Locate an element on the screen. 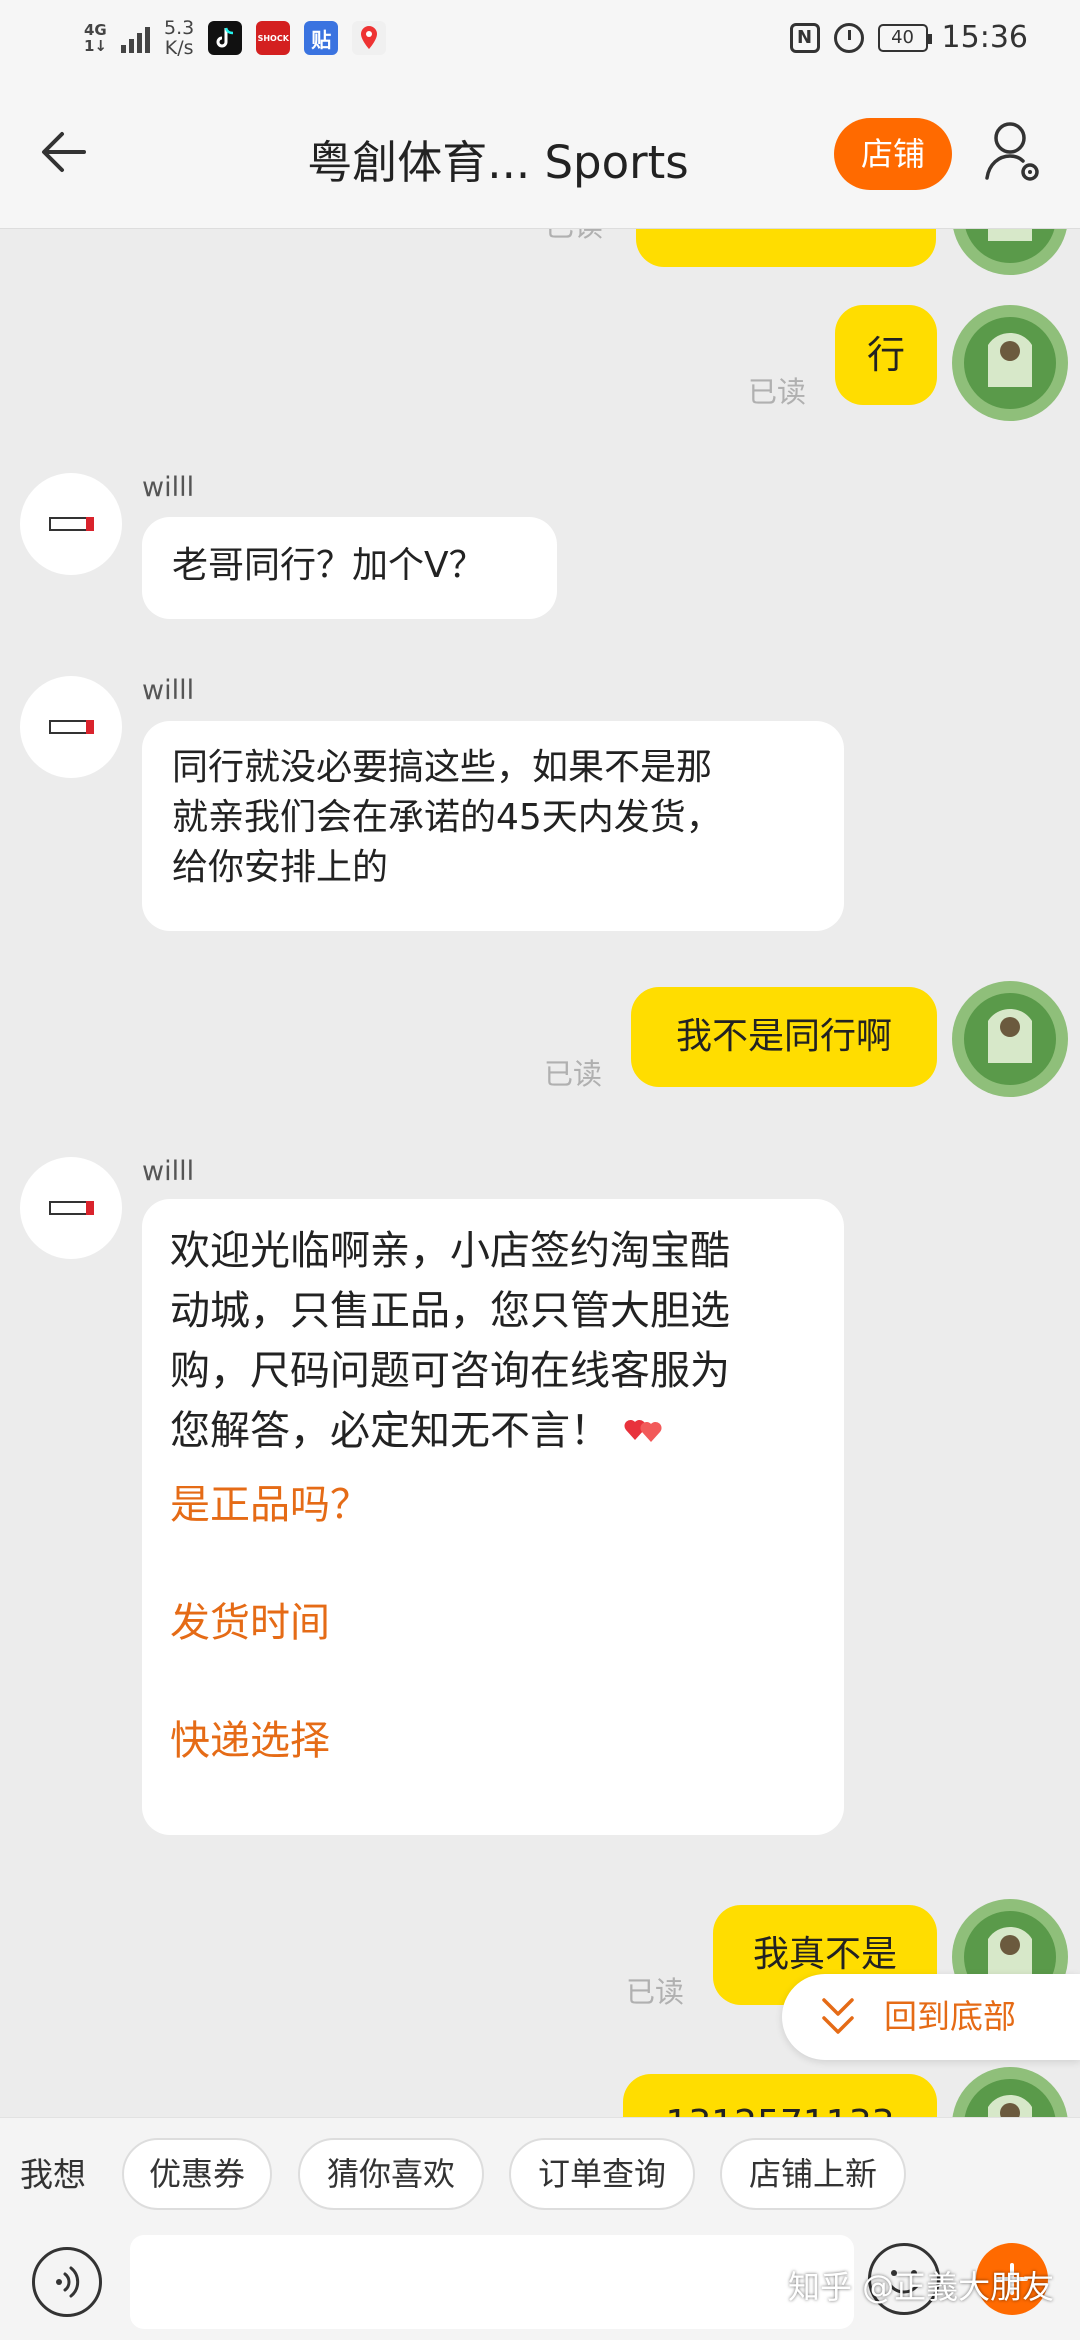 The image size is (1080, 2340). message-bubble: 同行就没必要搞这些，如果不是那 就亲我们会在承诺的45天内发货， 给你安排上的 is located at coordinates (493, 826).